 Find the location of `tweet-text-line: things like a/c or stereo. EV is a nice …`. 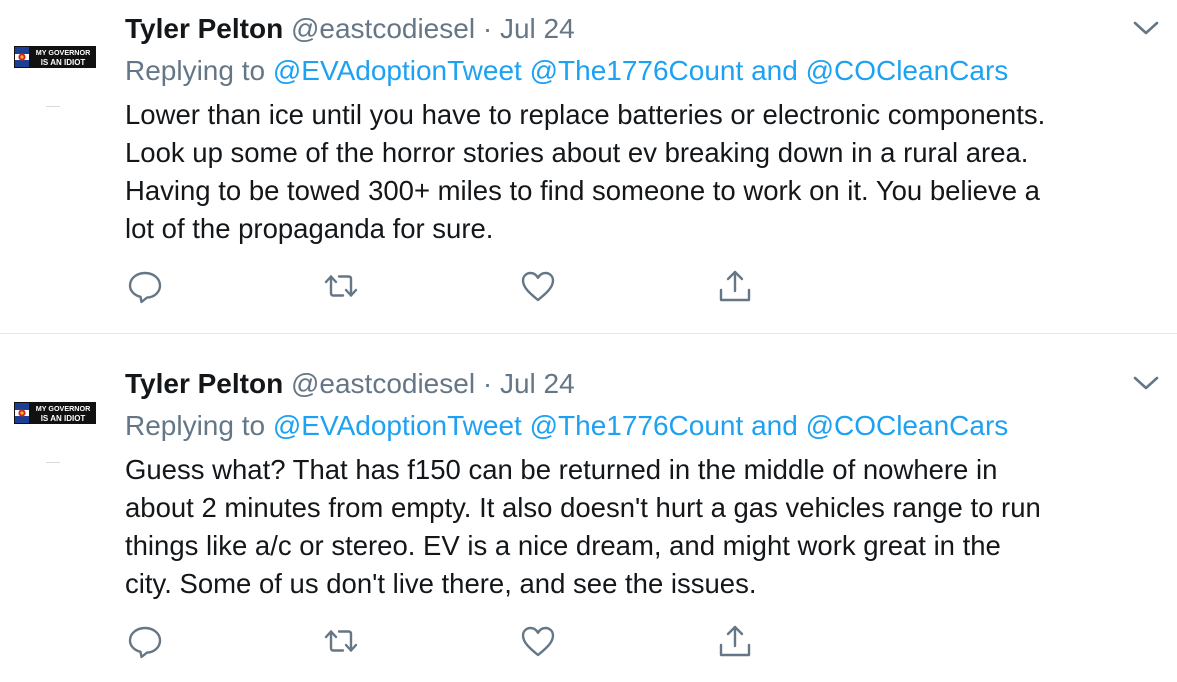

tweet-text-line: things like a/c or stereo. EV is a nice … is located at coordinates (563, 545).